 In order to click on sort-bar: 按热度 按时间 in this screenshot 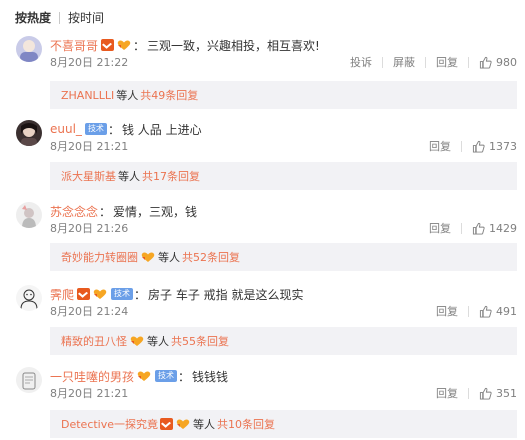, I will do `click(59, 18)`.